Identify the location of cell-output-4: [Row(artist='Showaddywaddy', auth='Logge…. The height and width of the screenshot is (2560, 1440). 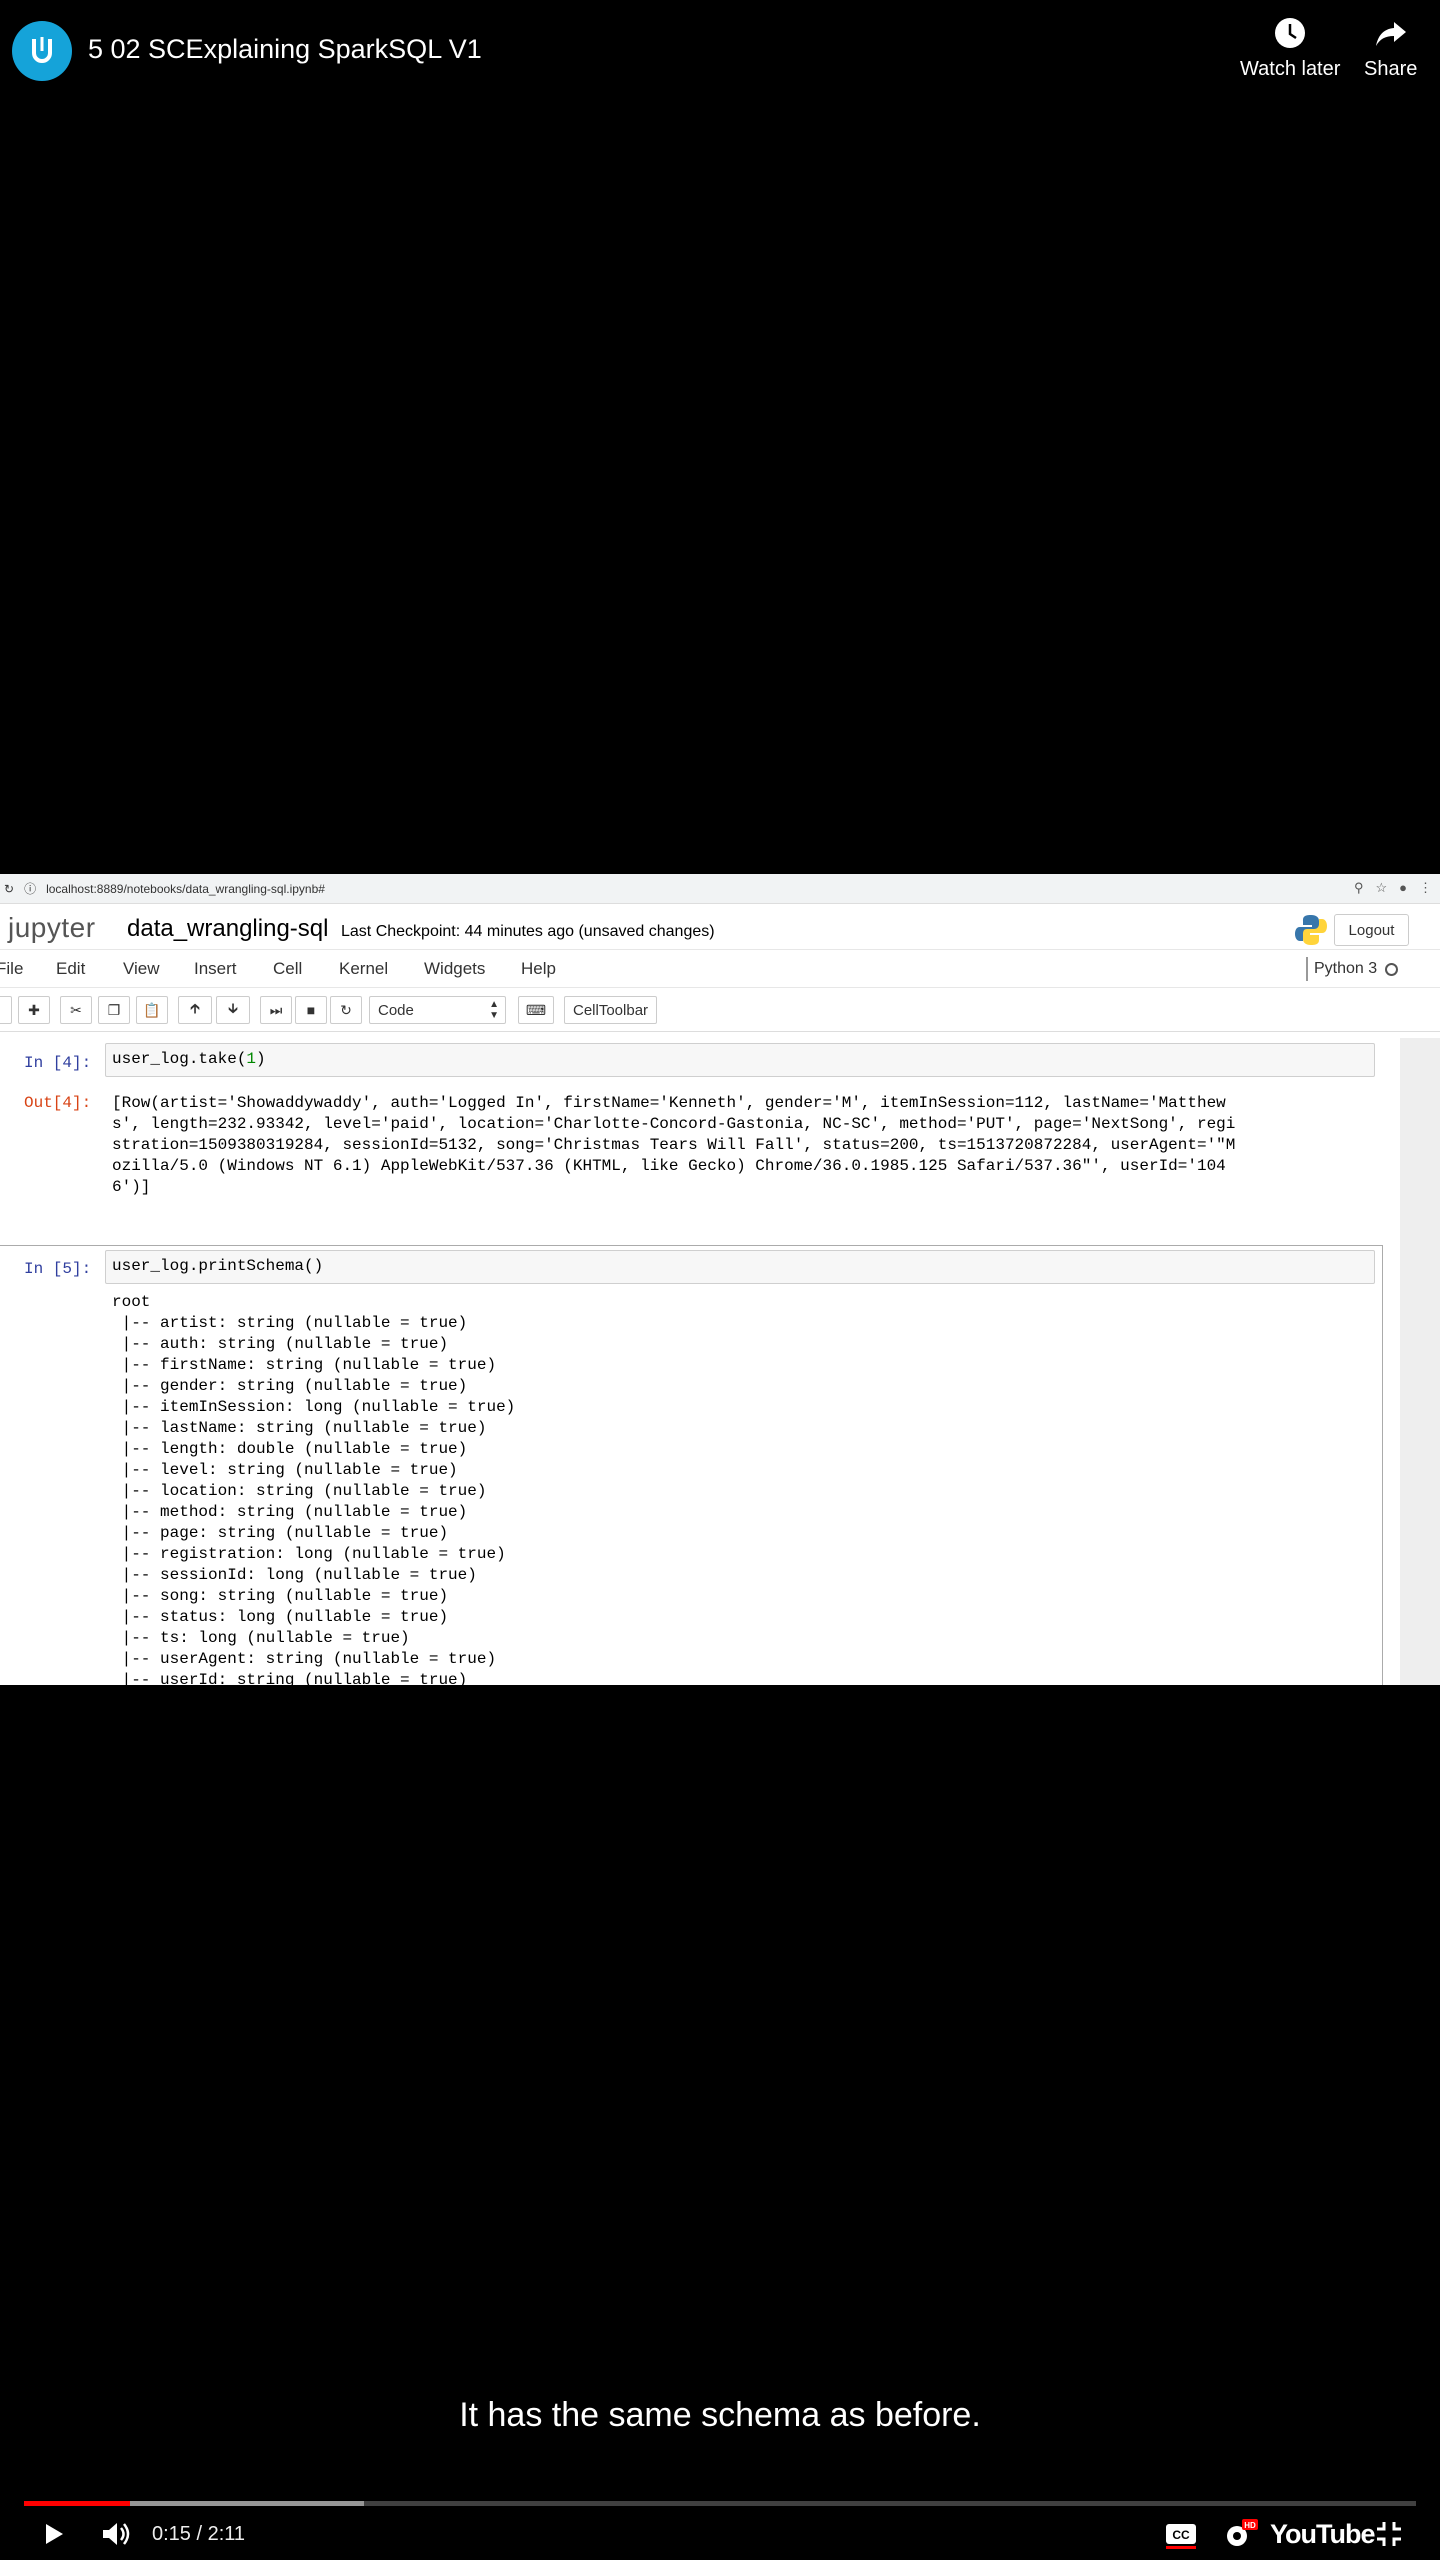
(674, 1145).